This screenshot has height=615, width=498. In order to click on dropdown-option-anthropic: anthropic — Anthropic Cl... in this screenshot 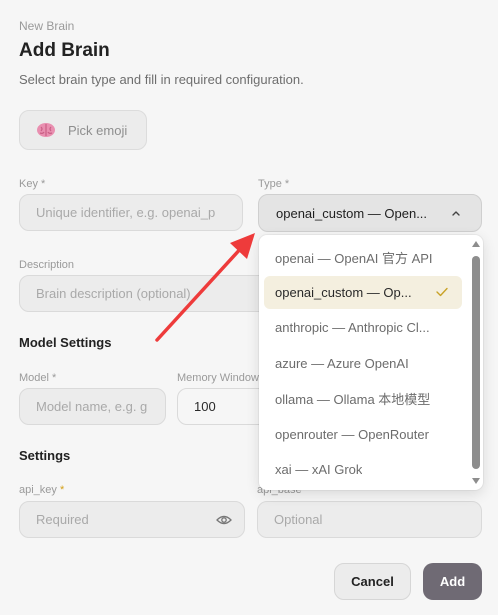, I will do `click(363, 327)`.